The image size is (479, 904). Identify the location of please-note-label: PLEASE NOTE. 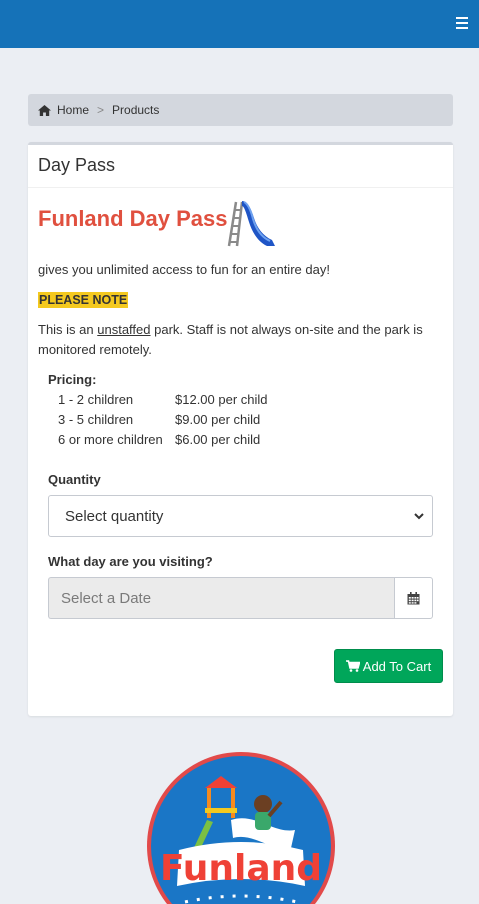
(83, 300).